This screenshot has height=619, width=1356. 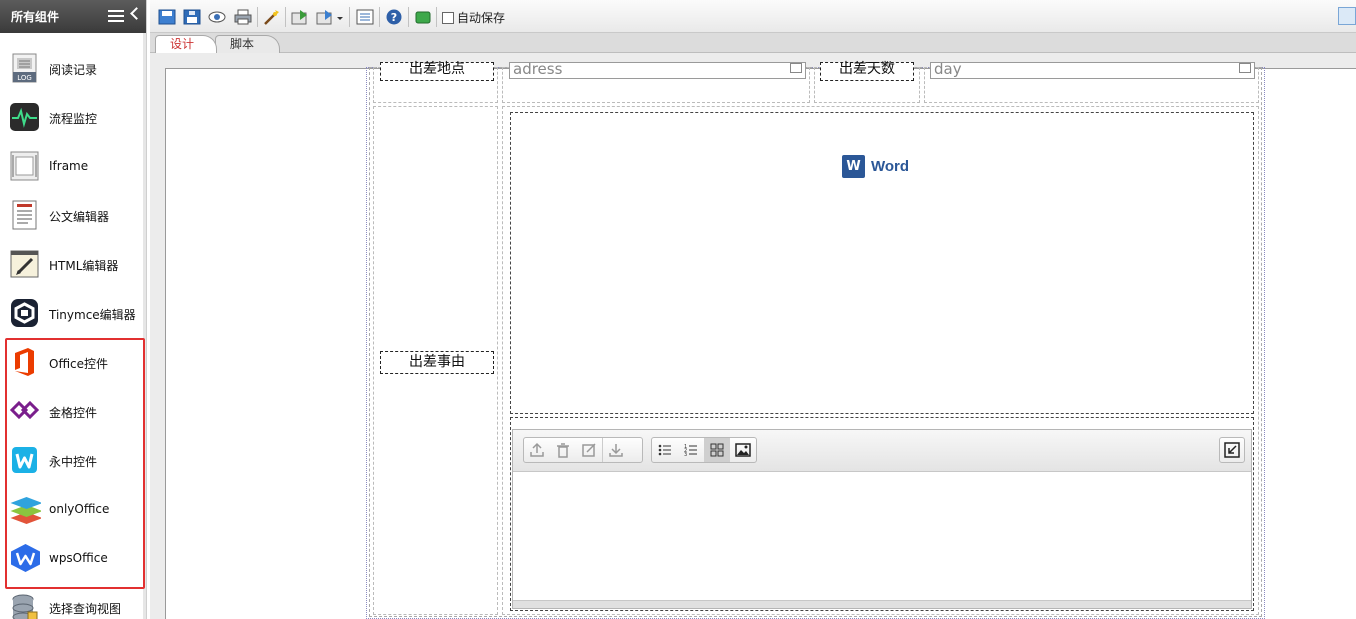 I want to click on word-label: Word, so click(x=890, y=166).